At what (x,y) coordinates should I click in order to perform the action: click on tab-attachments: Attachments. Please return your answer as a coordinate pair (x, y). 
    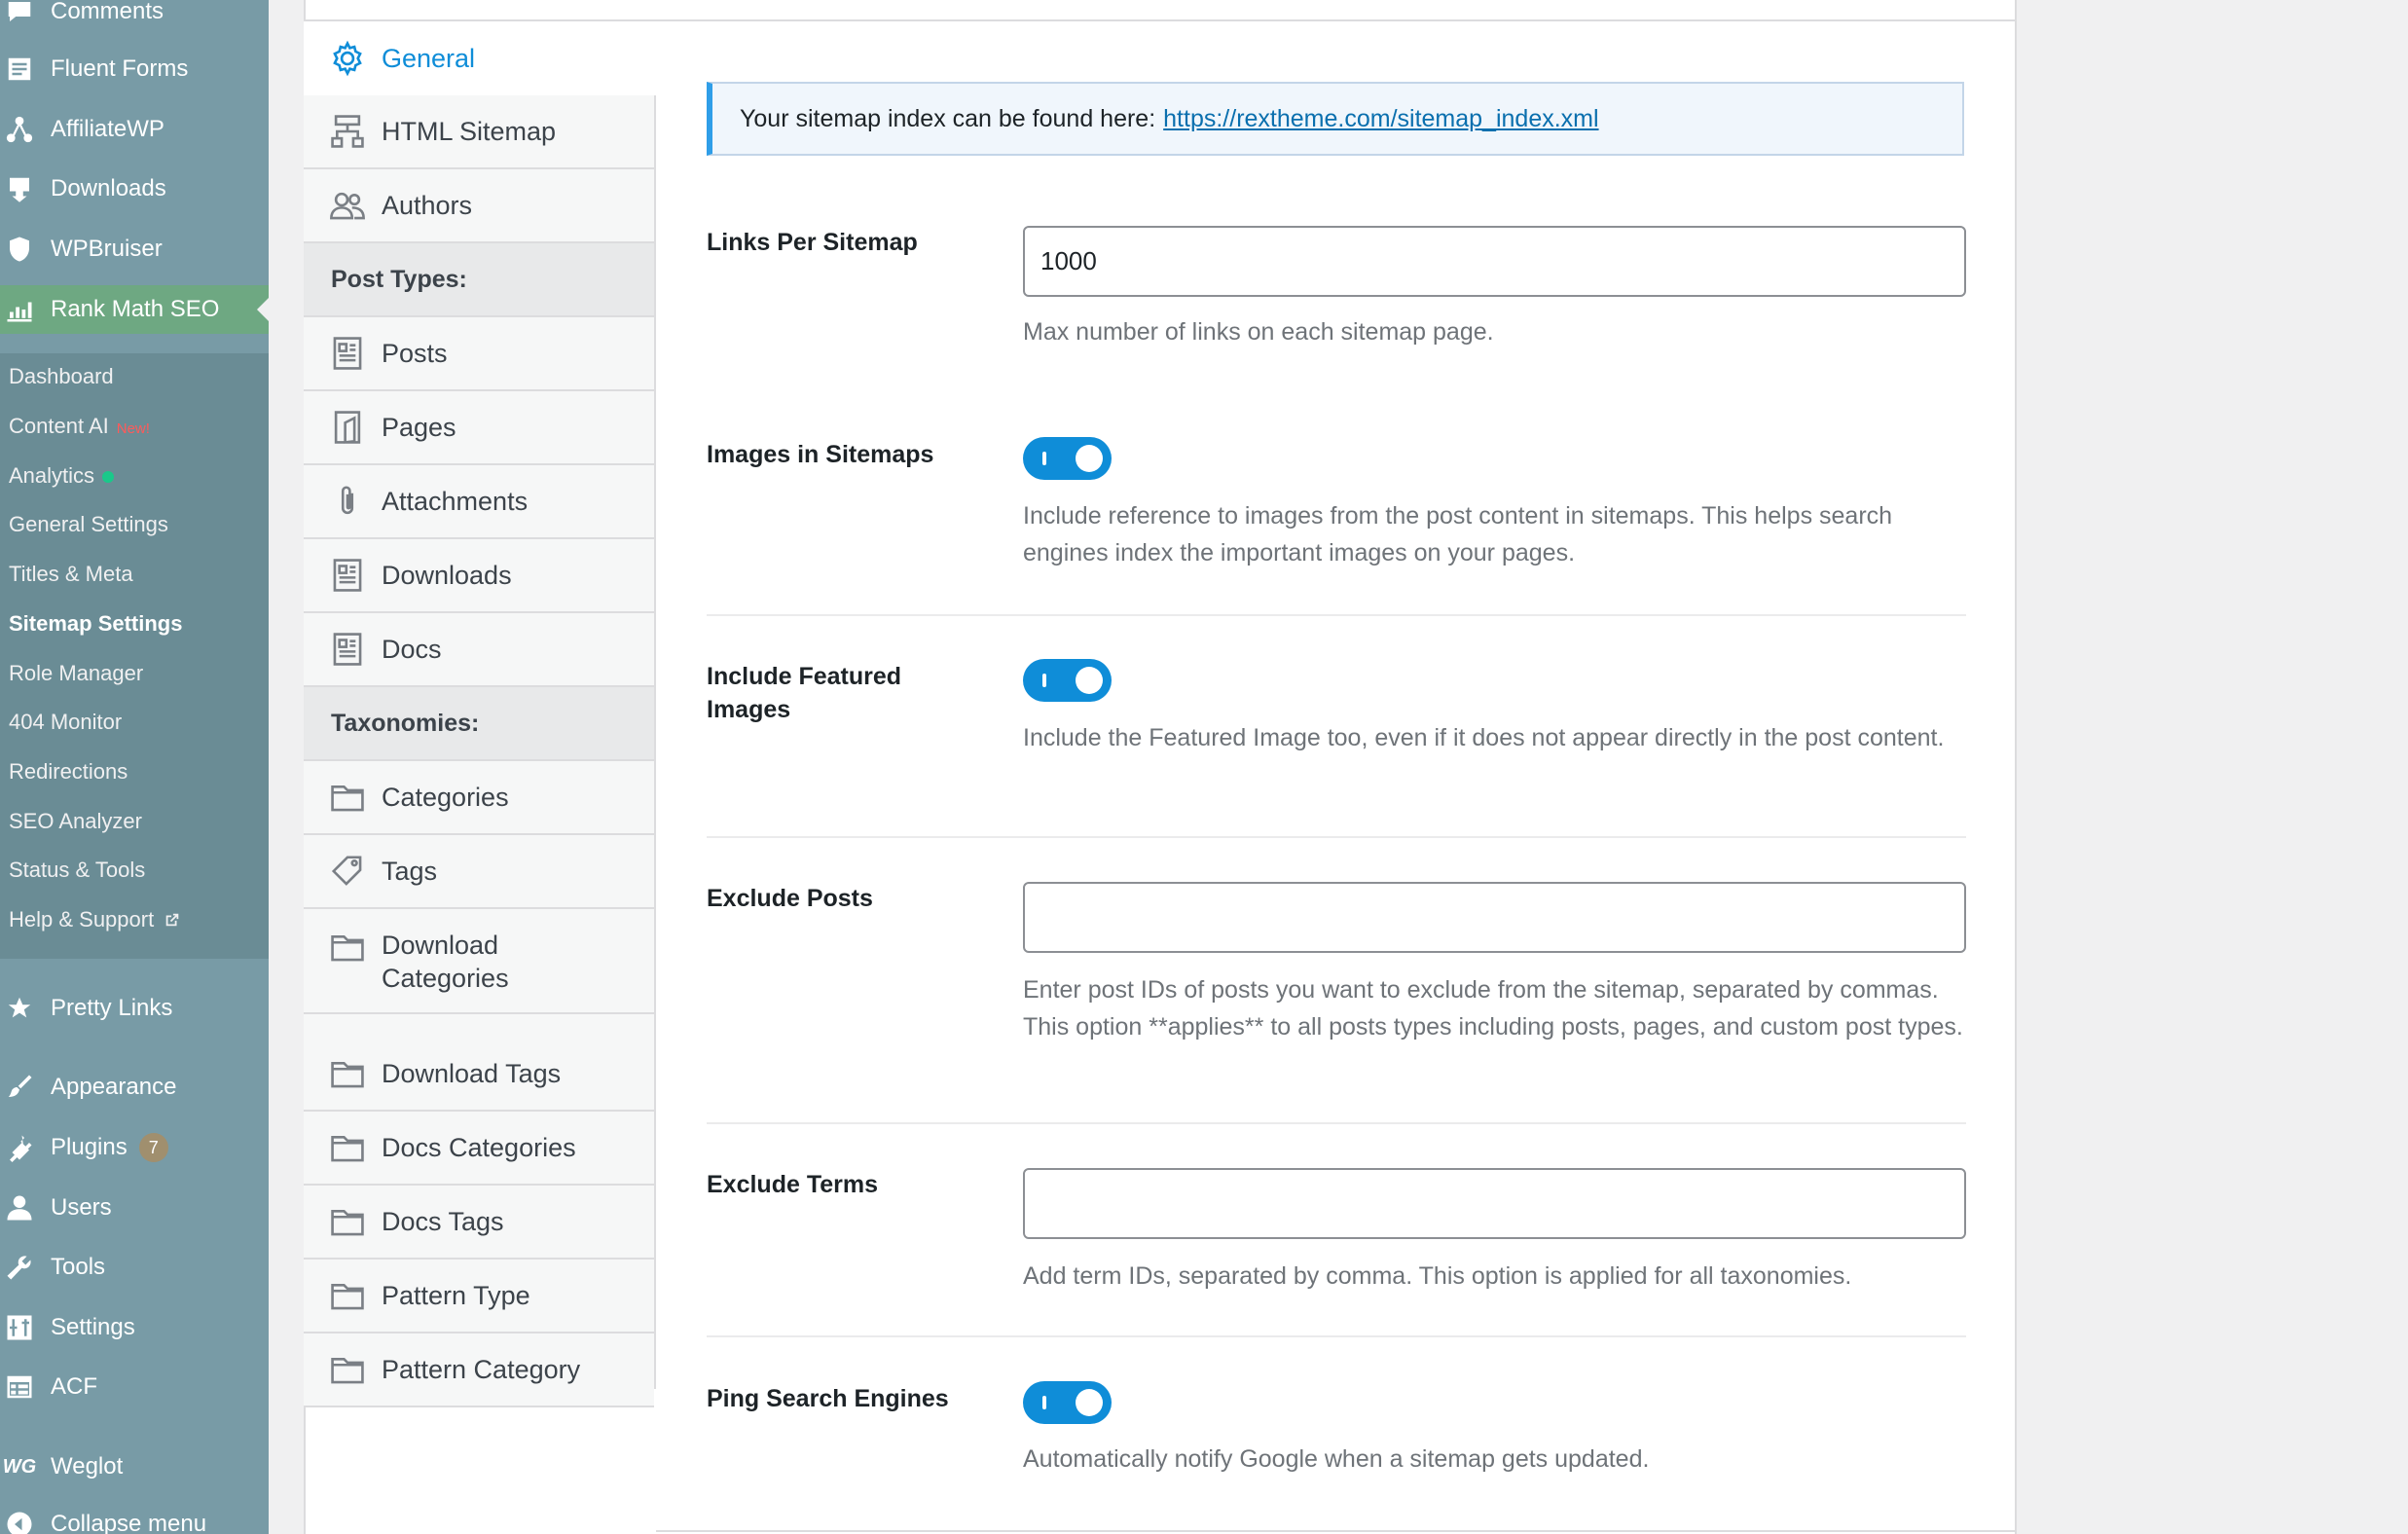
    Looking at the image, I should click on (479, 502).